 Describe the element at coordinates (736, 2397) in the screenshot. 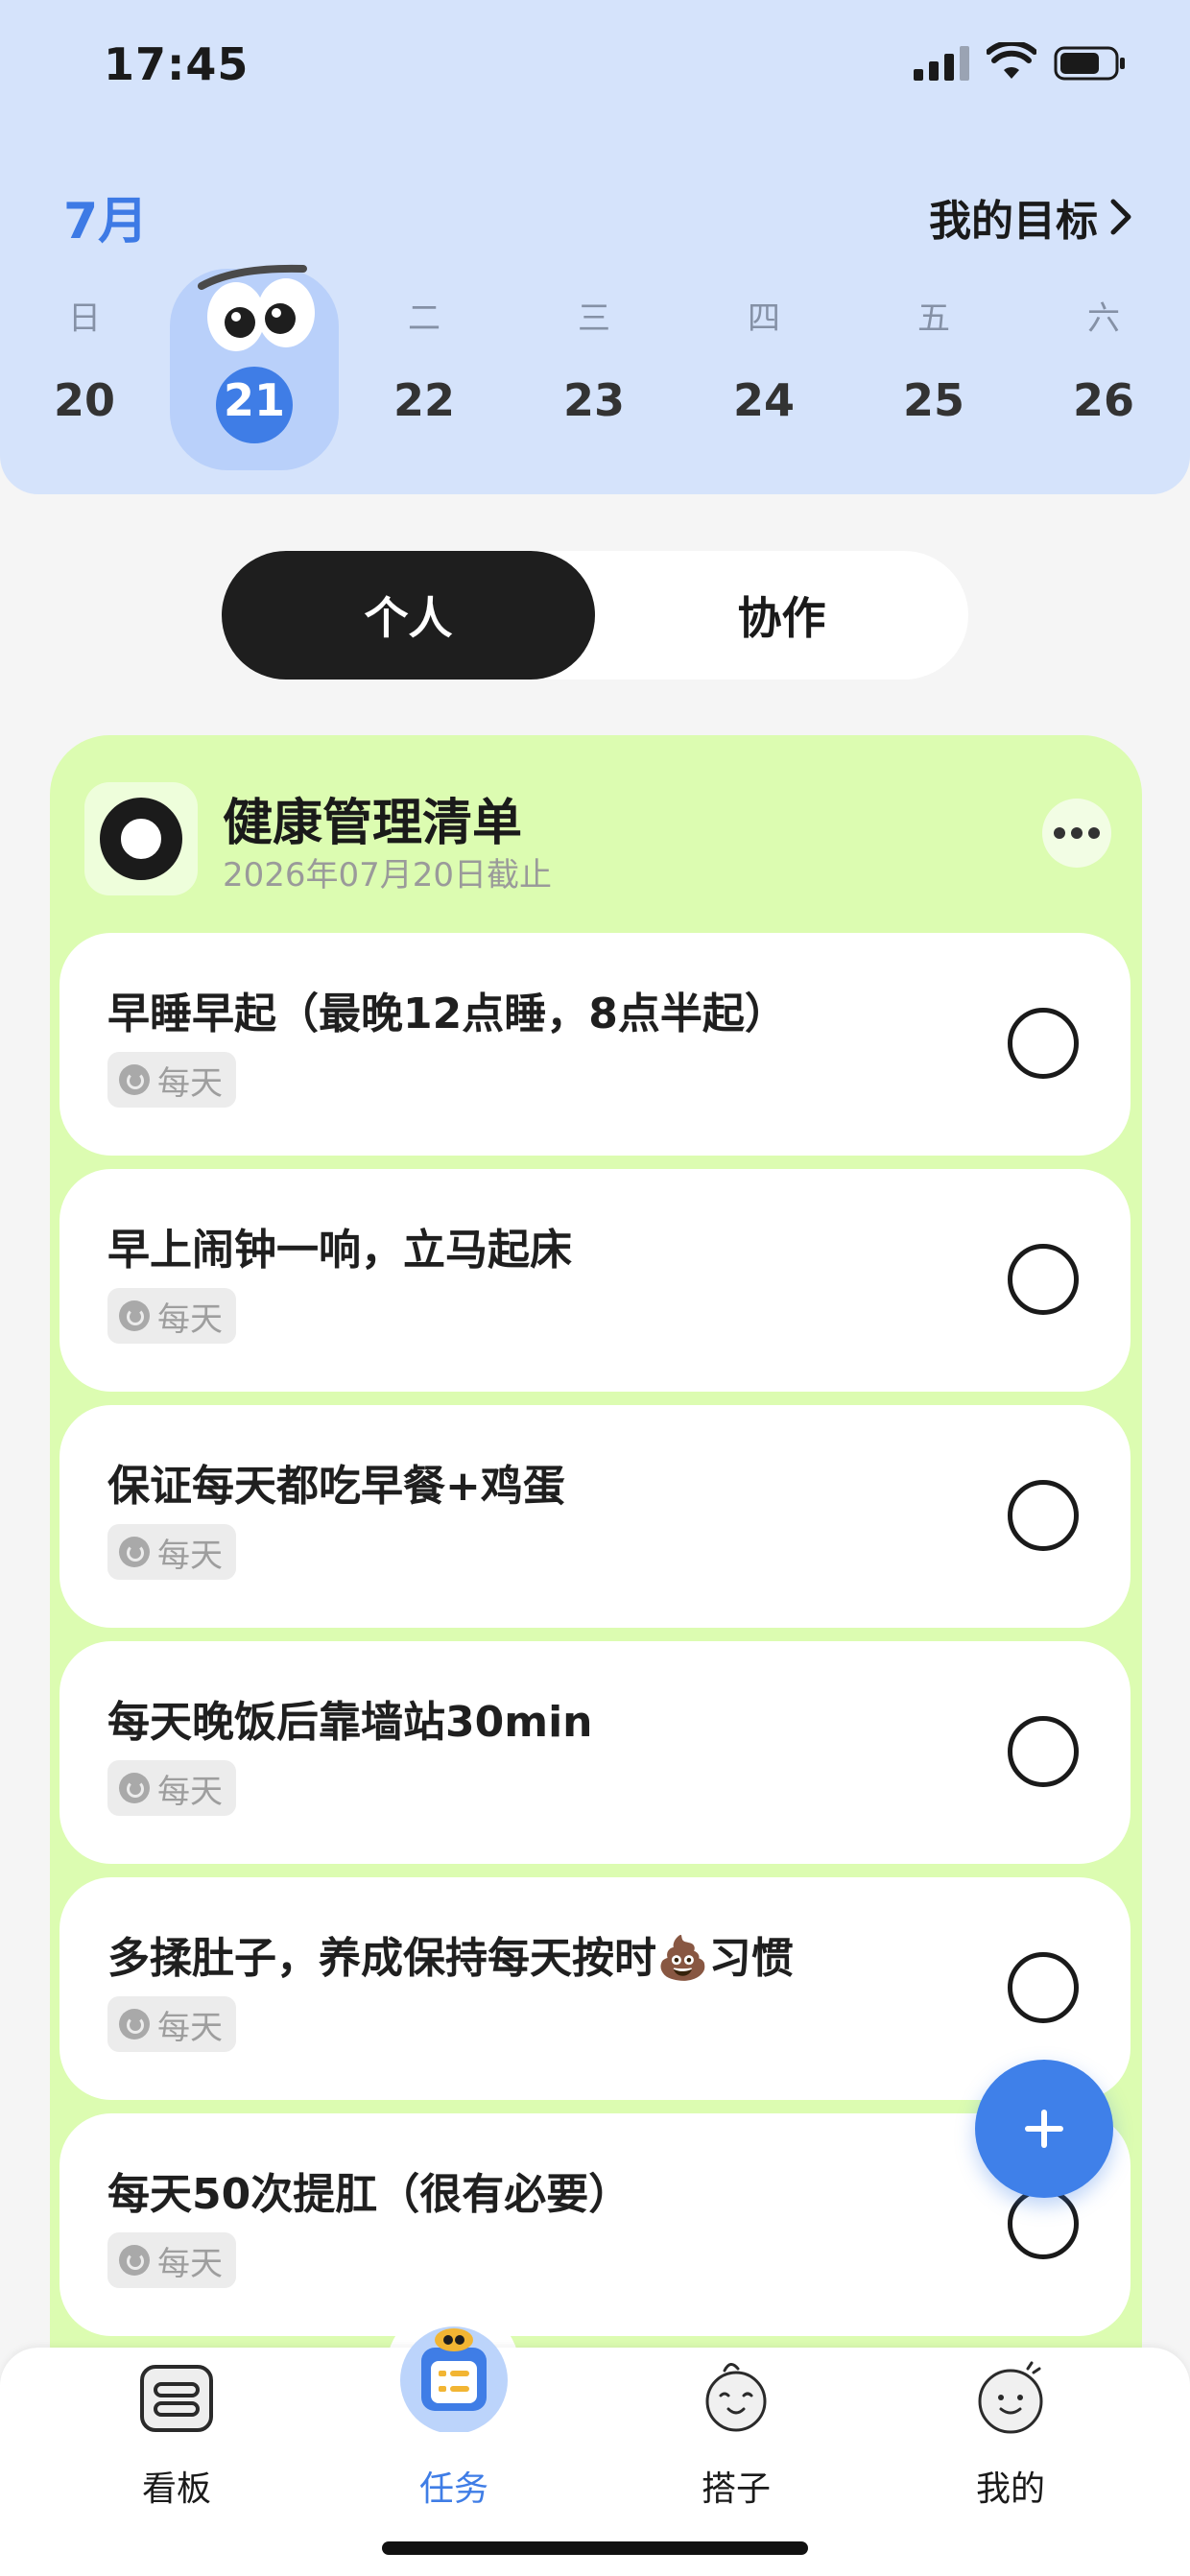

I see `buddy-icon` at that location.